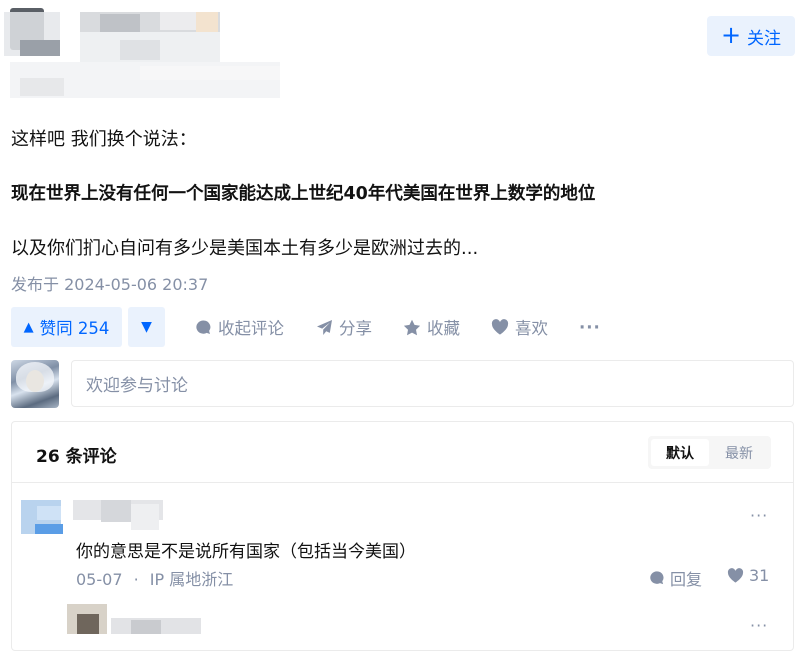 The height and width of the screenshot is (651, 799). What do you see at coordinates (531, 328) in the screenshot?
I see `like-label: 喜欢` at bounding box center [531, 328].